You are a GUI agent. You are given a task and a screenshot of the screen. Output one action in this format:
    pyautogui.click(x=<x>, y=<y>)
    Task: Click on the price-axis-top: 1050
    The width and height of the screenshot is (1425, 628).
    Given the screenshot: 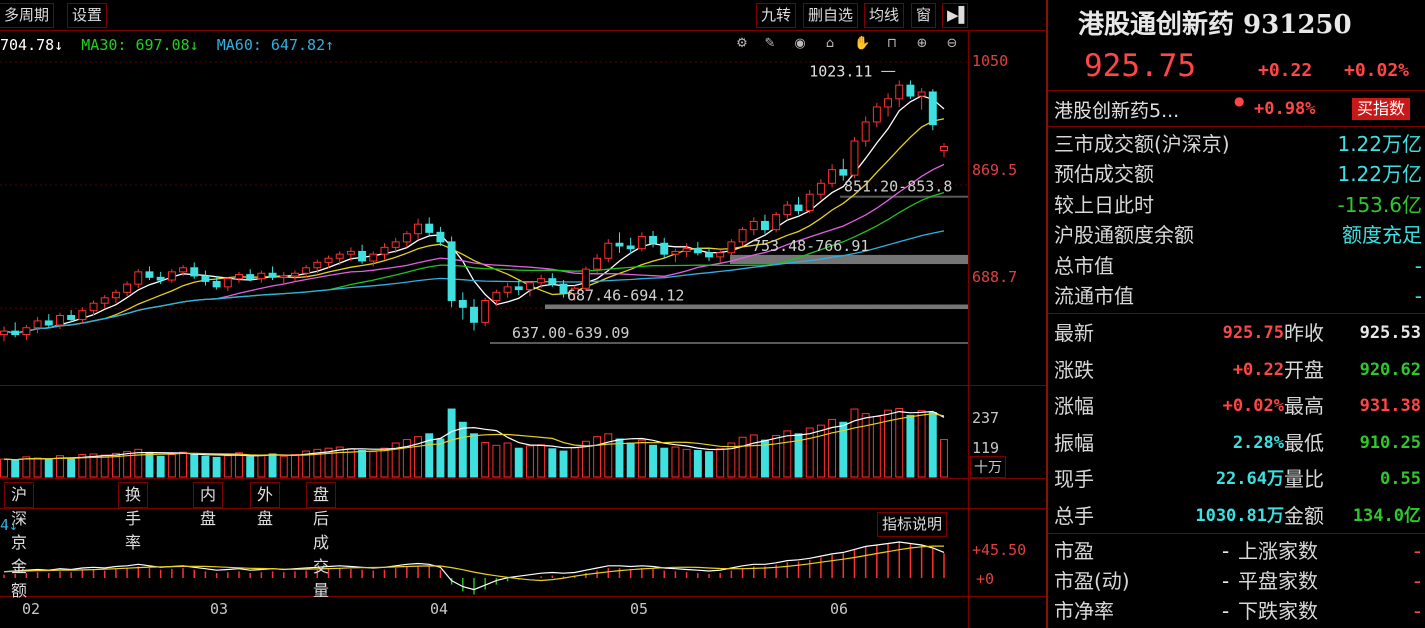 What is the action you would take?
    pyautogui.click(x=990, y=61)
    